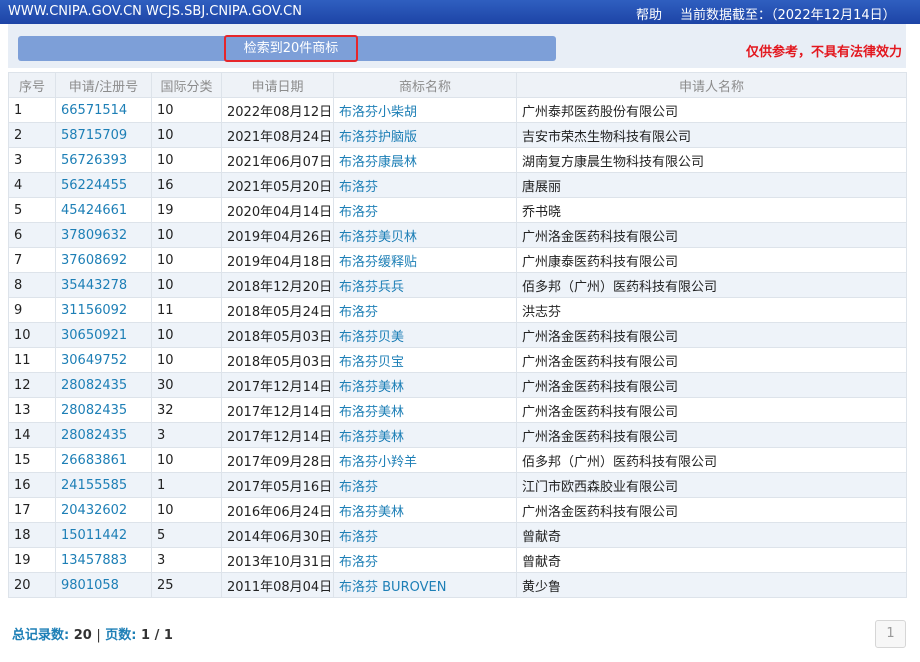 This screenshot has width=920, height=662. I want to click on page-1-button: 1, so click(890, 634).